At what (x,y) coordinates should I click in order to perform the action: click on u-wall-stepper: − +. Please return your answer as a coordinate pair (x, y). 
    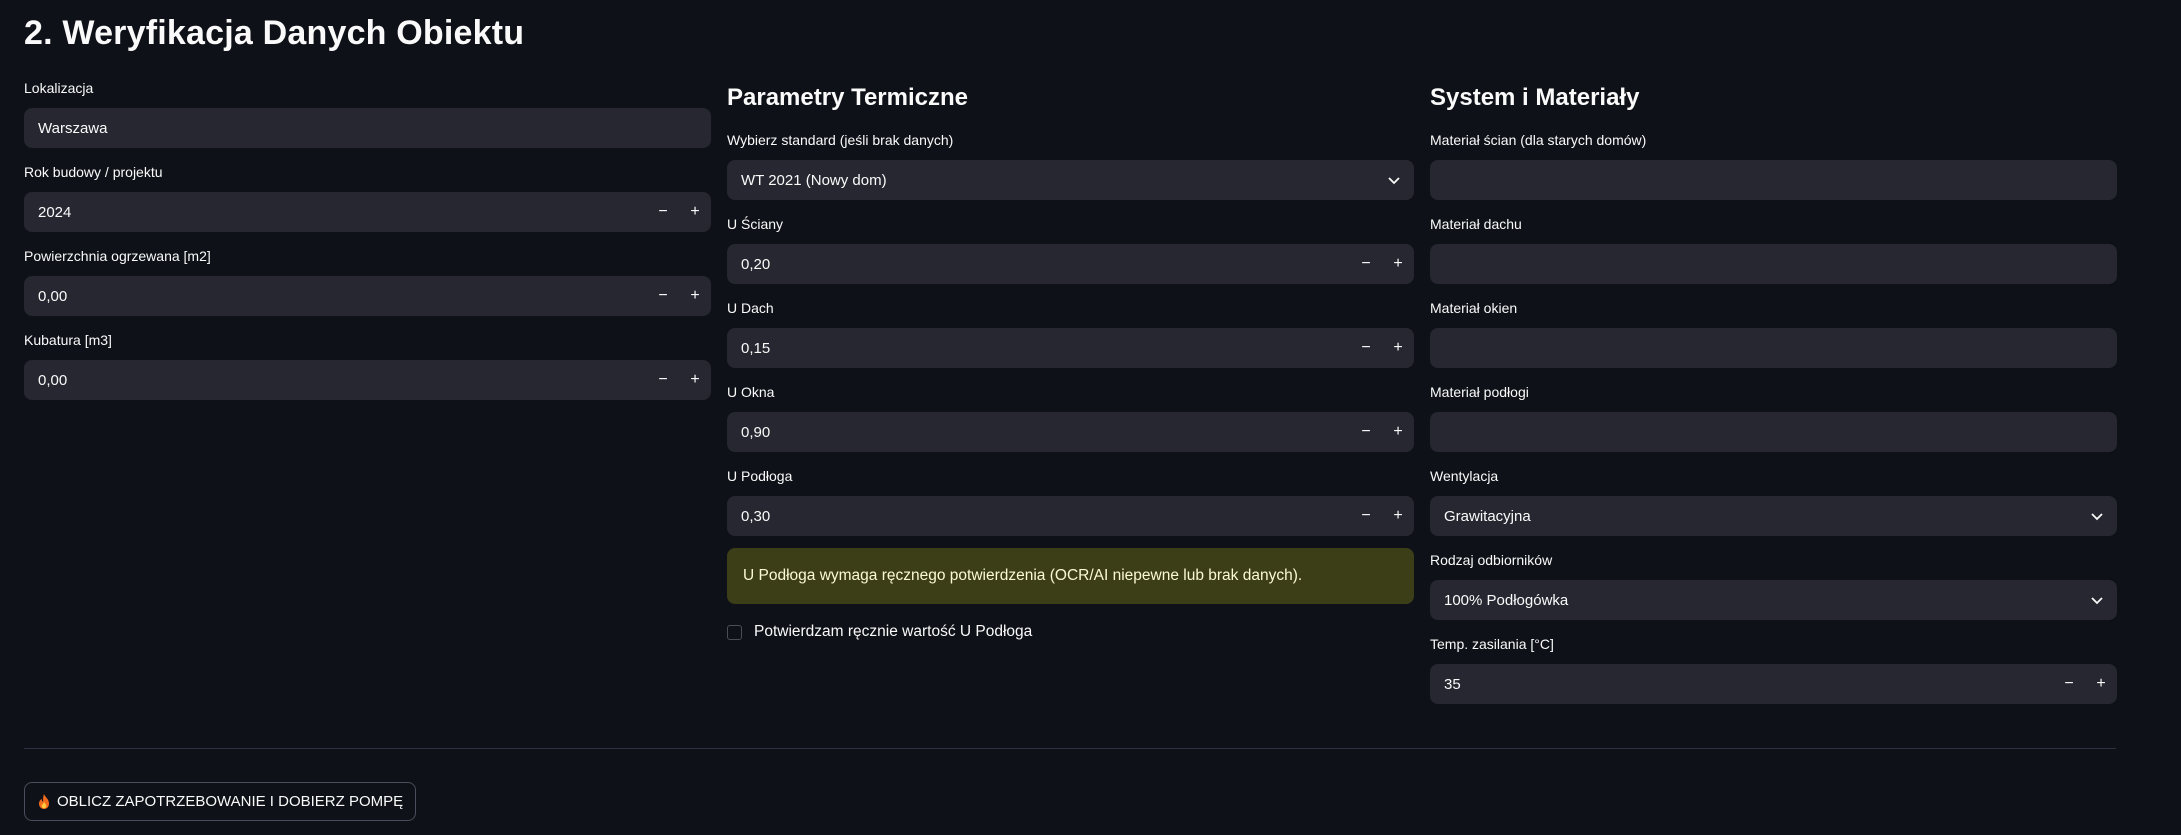
    Looking at the image, I should click on (1382, 264).